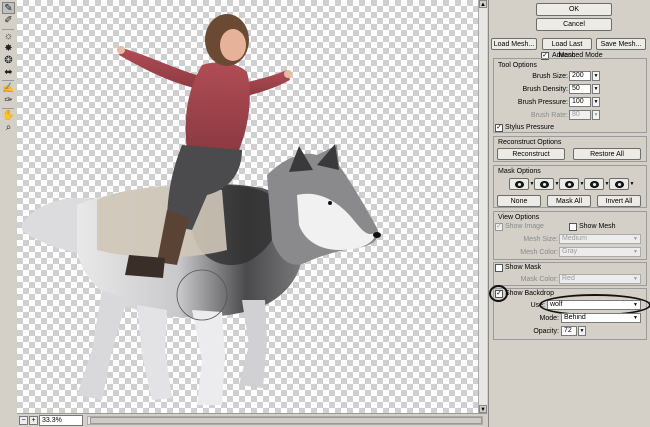 The height and width of the screenshot is (427, 650). What do you see at coordinates (568, 278) in the screenshot?
I see `mask-color-value: Red` at bounding box center [568, 278].